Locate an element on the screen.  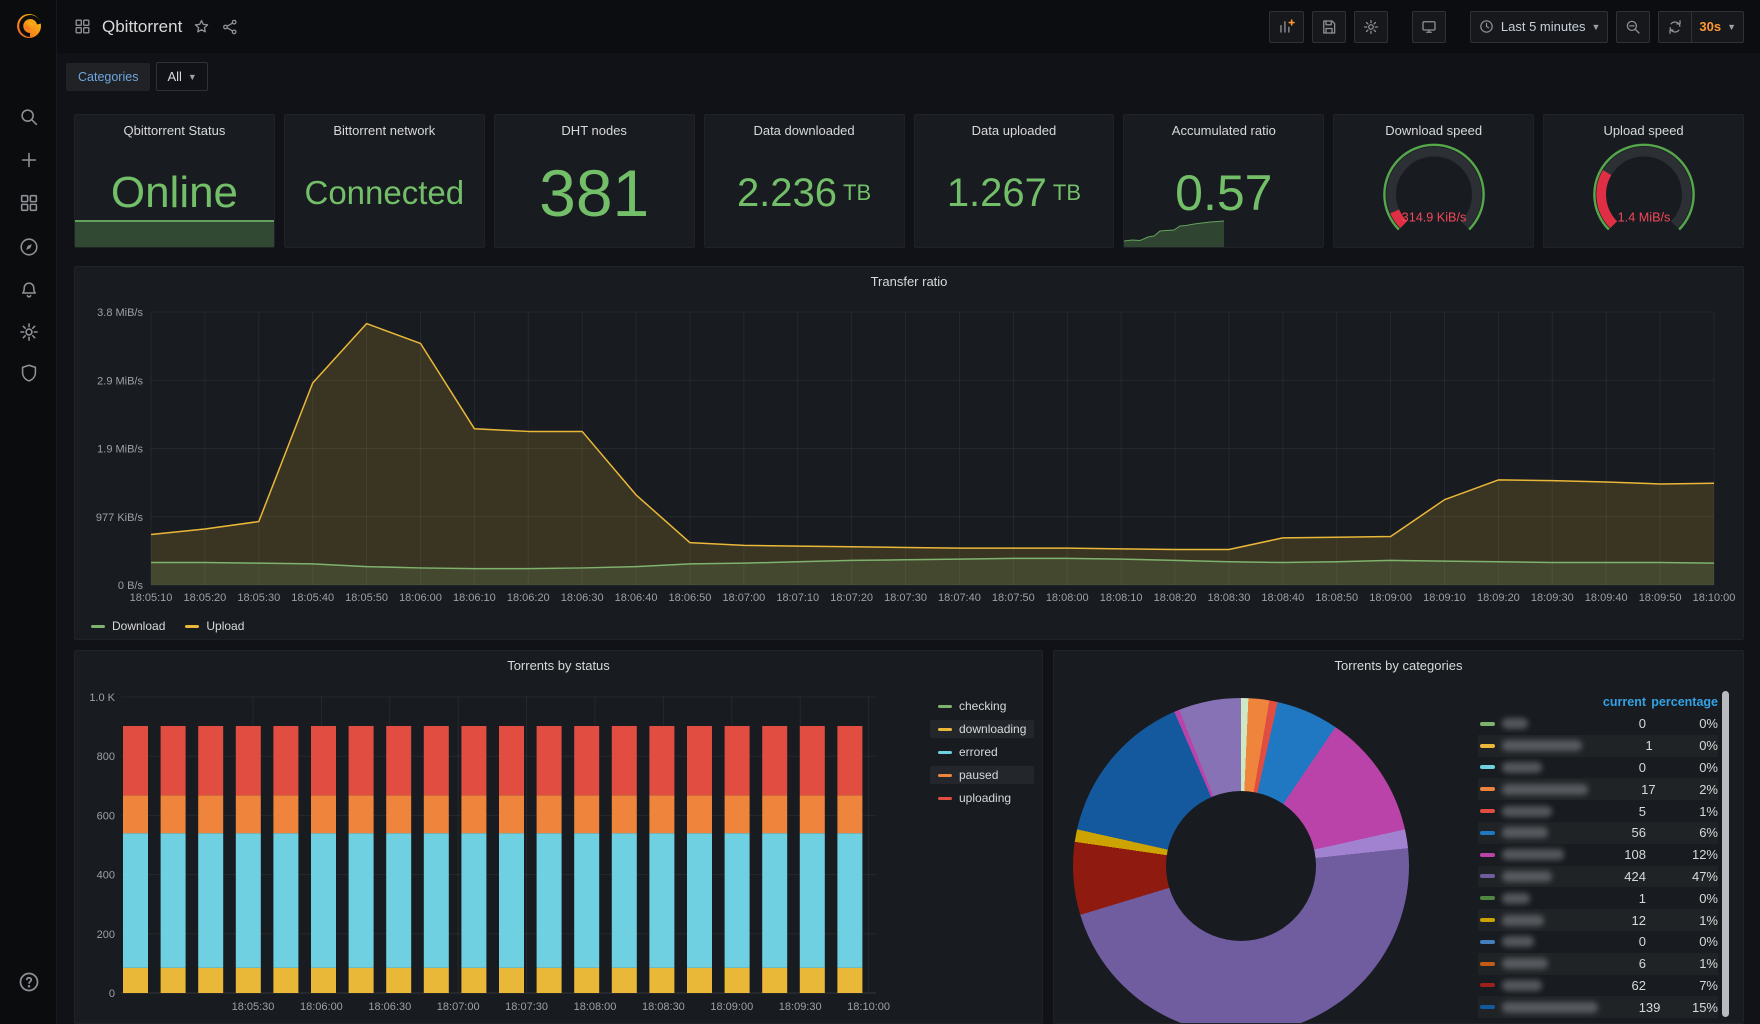
categories-variable-label: Categories is located at coordinates (108, 76).